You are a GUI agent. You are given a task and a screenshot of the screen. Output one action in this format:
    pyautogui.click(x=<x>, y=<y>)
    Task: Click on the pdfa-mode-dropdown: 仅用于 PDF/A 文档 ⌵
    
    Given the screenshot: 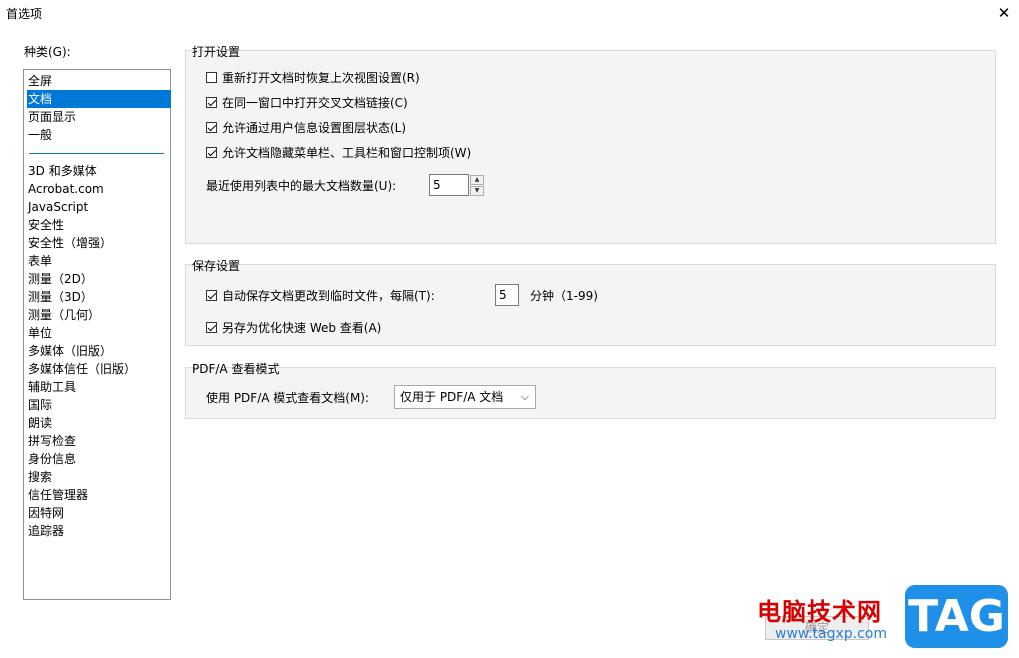 What is the action you would take?
    pyautogui.click(x=465, y=397)
    